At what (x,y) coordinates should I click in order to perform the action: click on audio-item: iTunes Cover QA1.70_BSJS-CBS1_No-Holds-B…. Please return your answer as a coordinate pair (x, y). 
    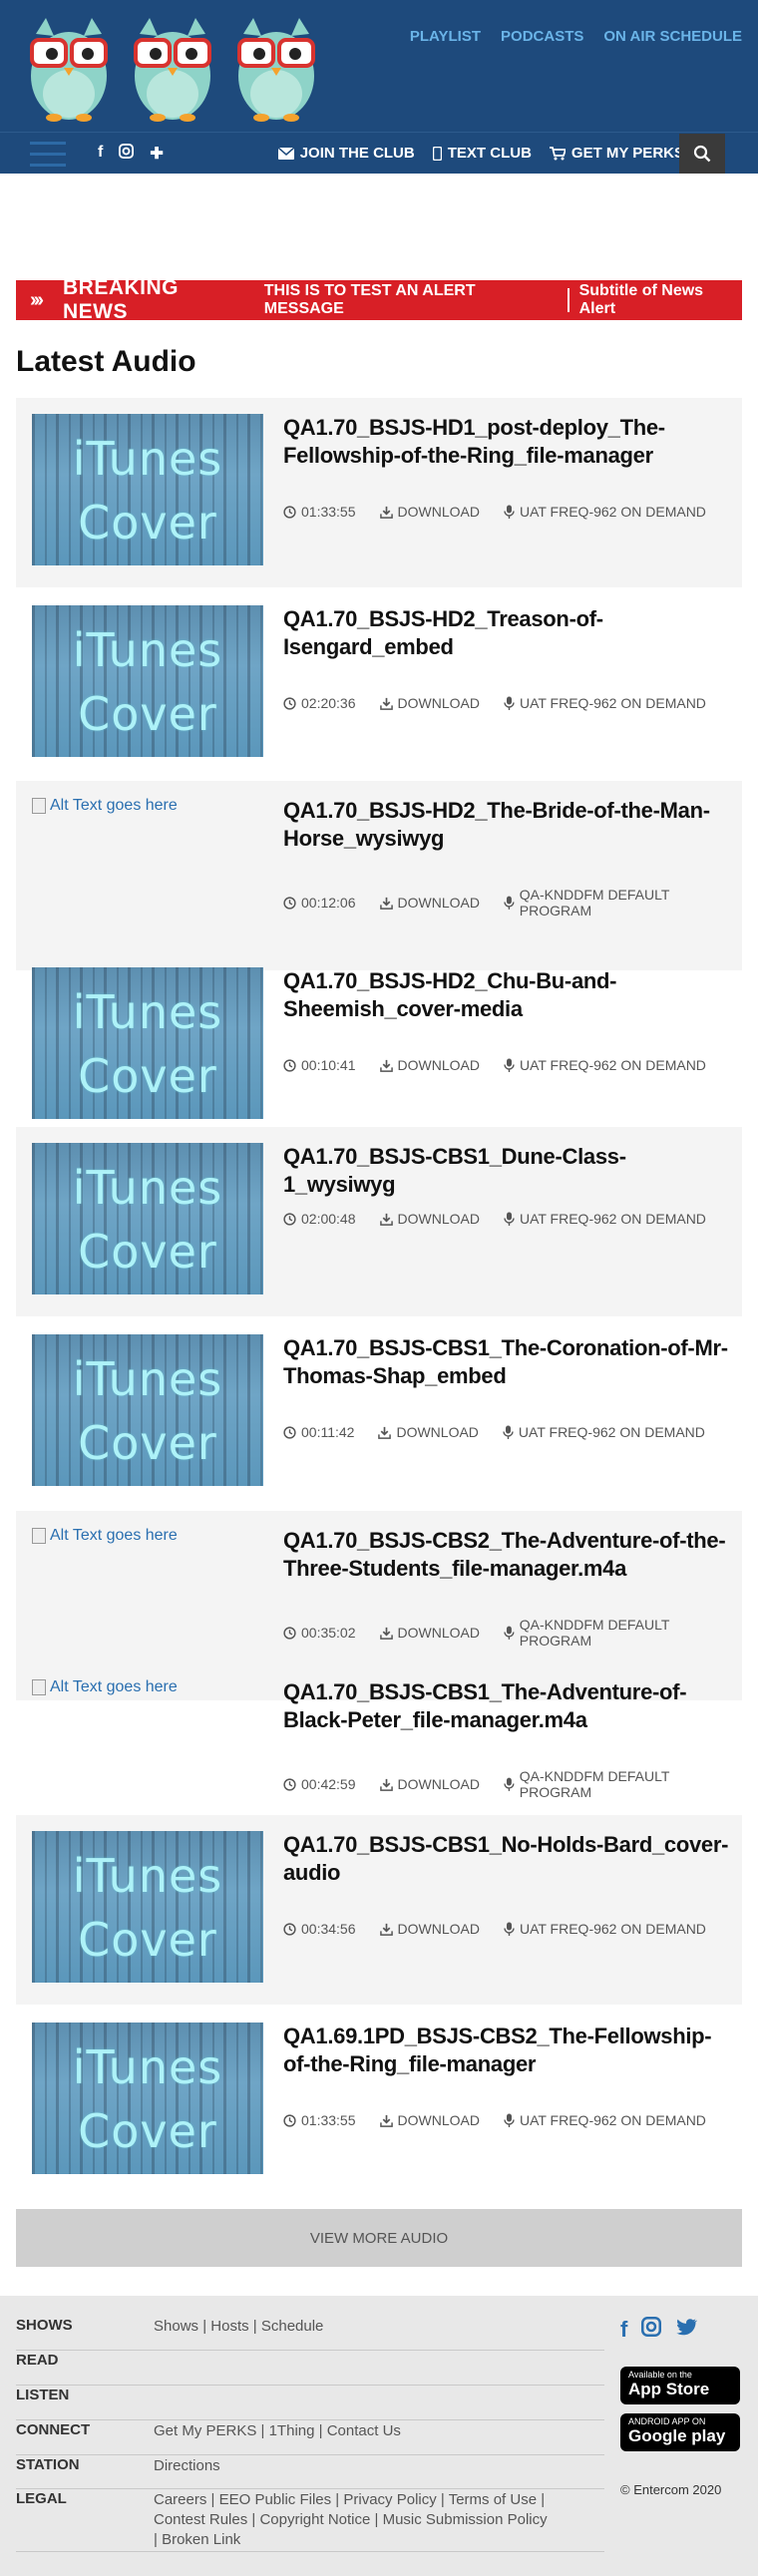
    Looking at the image, I should click on (379, 1910).